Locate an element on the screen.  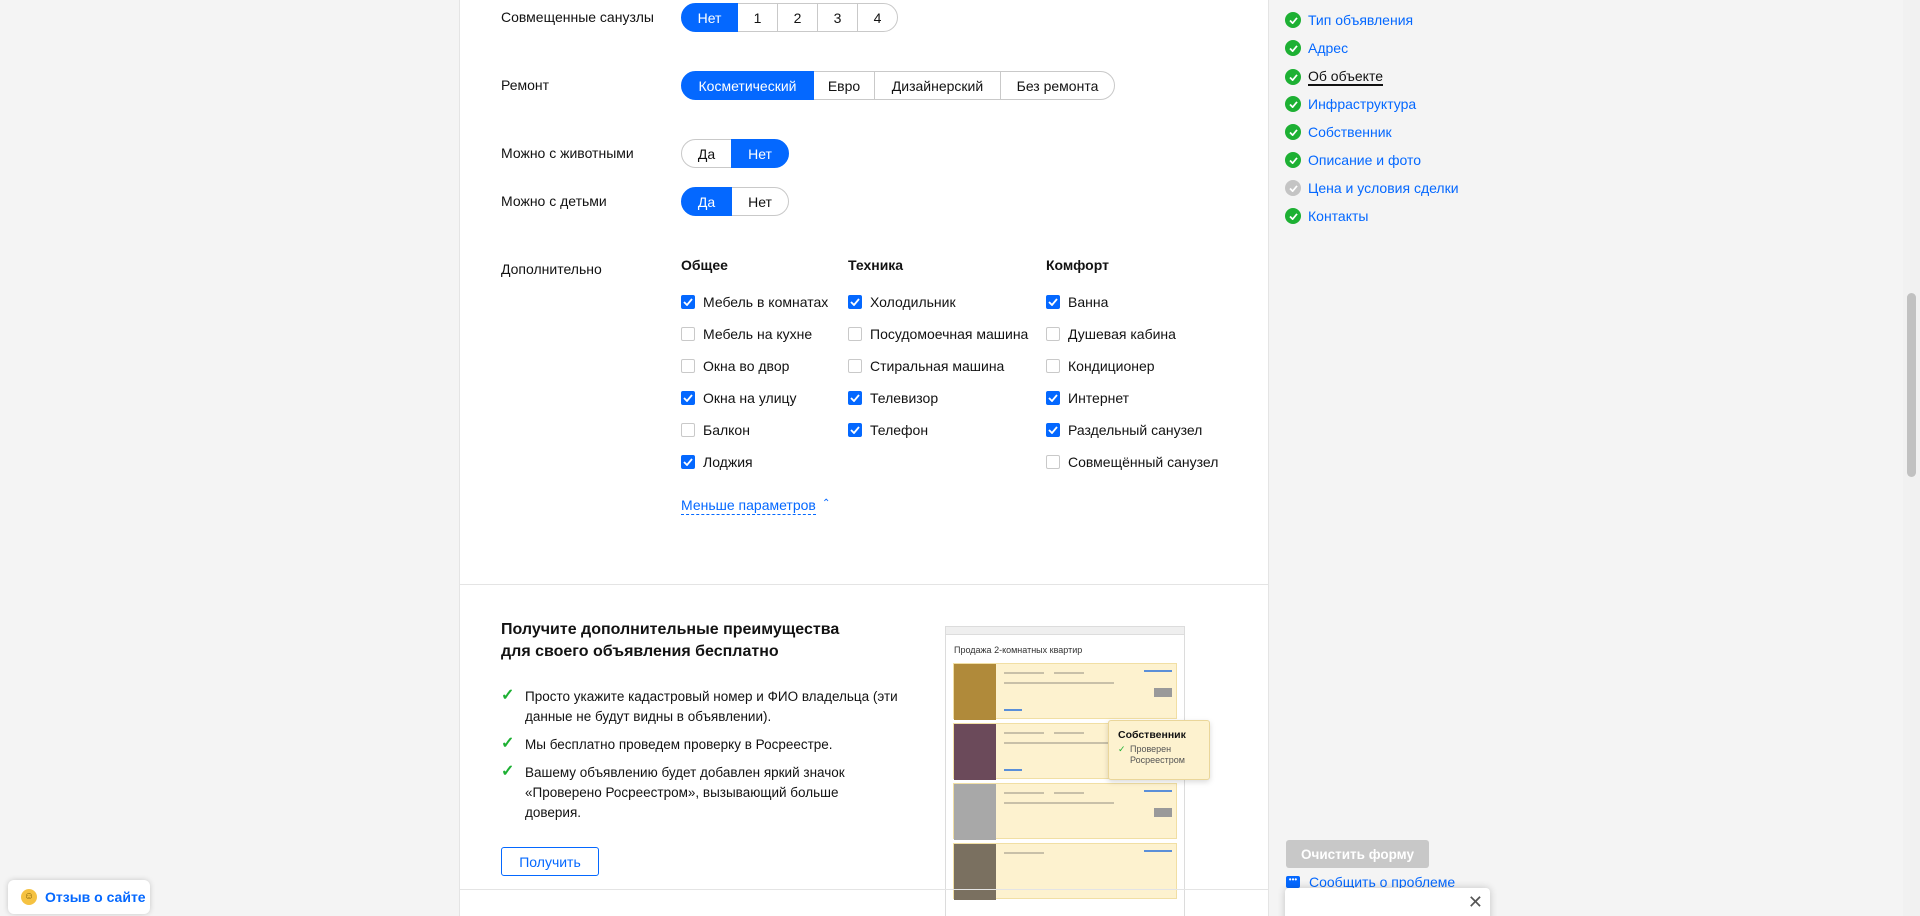
nav-item: Цена и условия сделки is located at coordinates (1372, 188).